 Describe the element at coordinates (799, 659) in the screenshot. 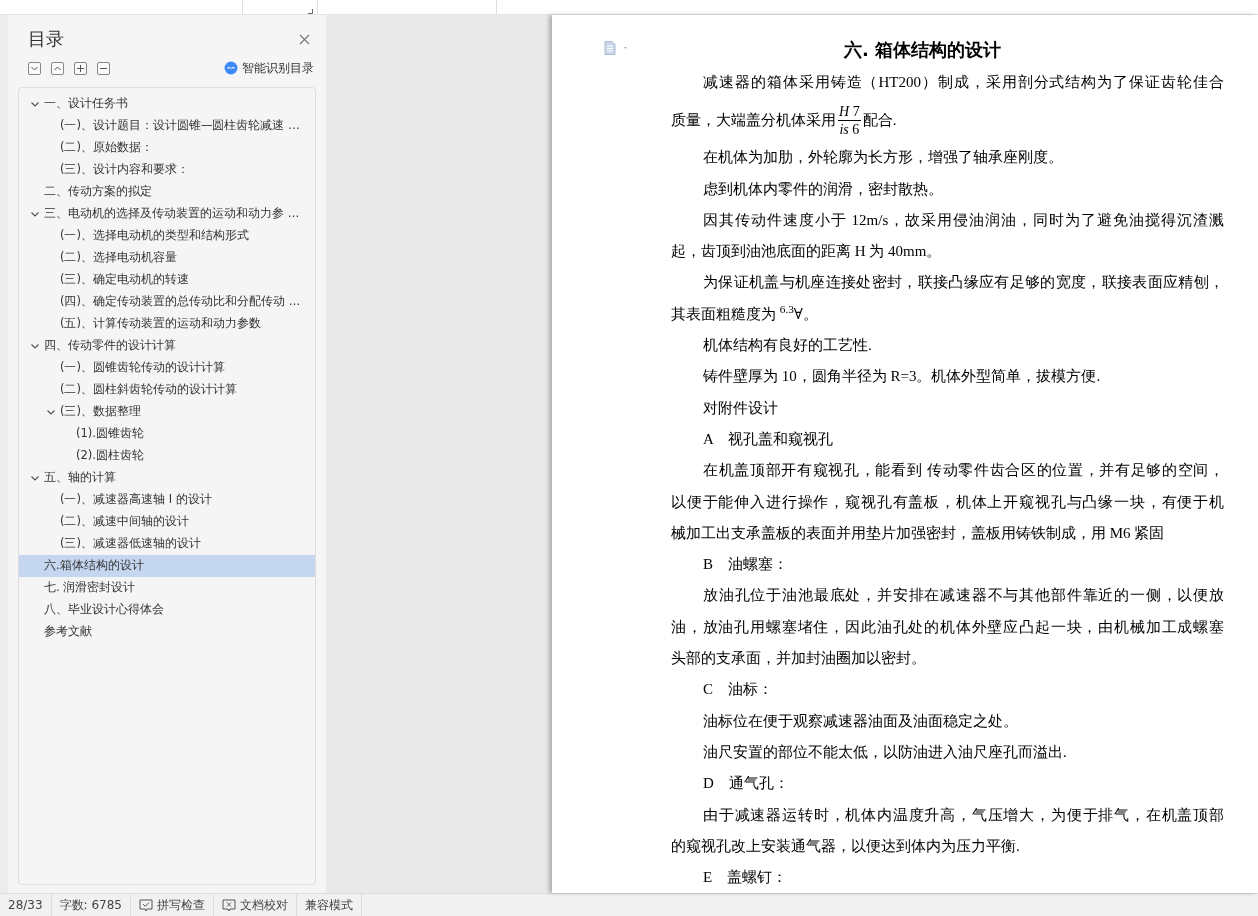

I see `text-line: 头部的支承面，并加封油圈加以密封。` at that location.